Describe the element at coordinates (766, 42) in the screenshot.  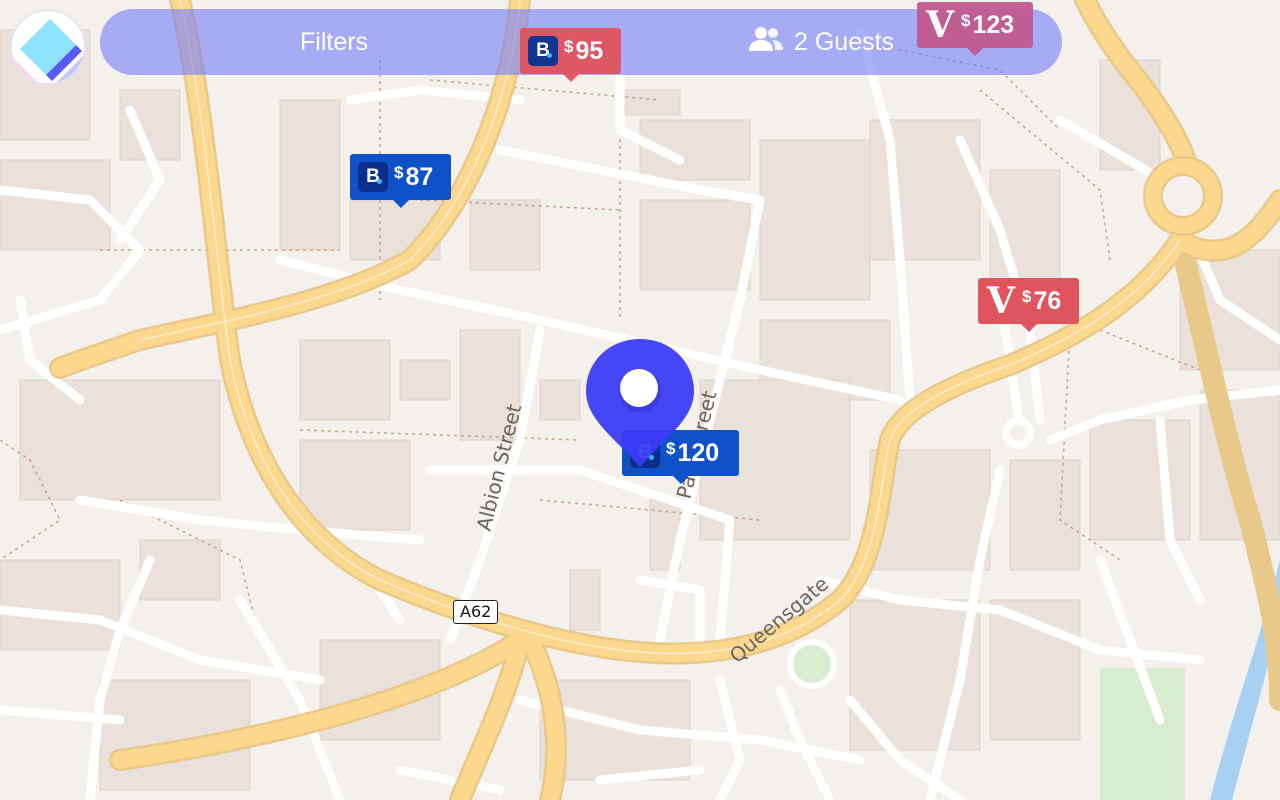
I see `people-icon` at that location.